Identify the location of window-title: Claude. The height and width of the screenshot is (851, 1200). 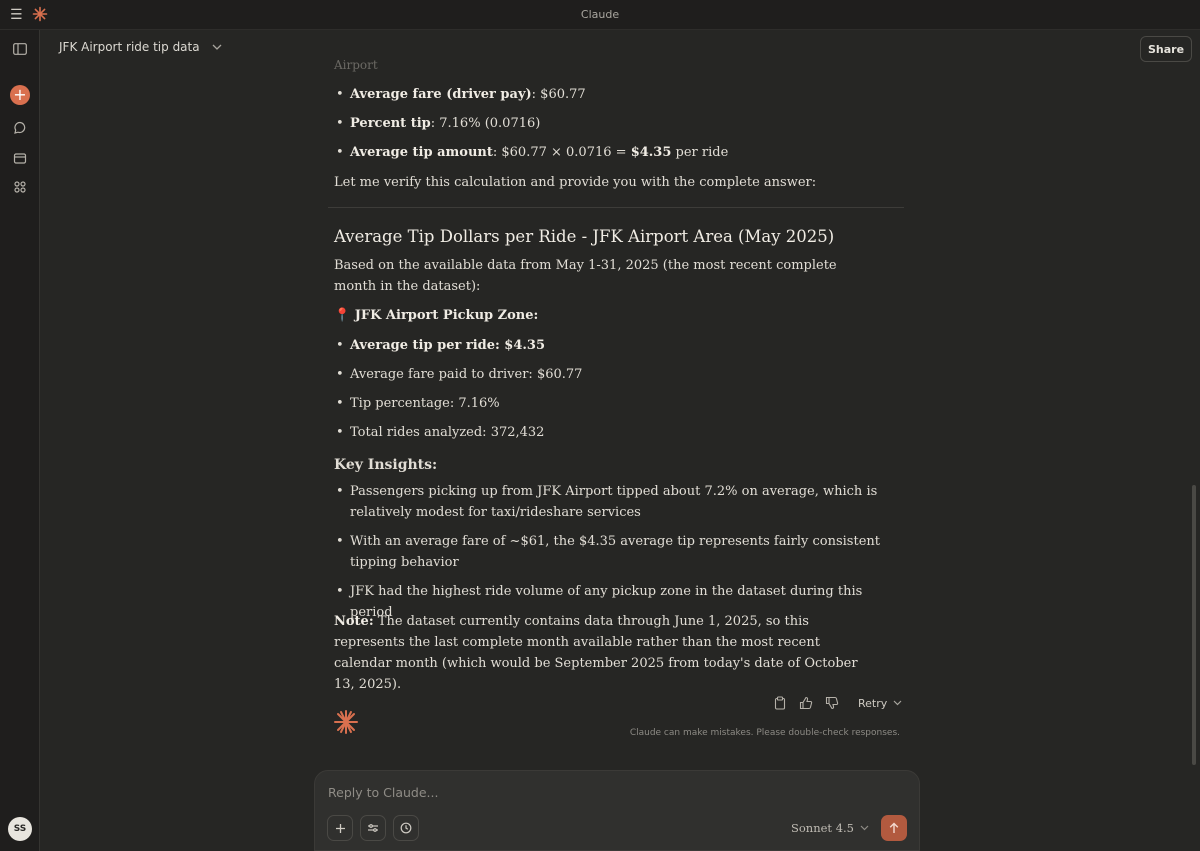
(600, 14).